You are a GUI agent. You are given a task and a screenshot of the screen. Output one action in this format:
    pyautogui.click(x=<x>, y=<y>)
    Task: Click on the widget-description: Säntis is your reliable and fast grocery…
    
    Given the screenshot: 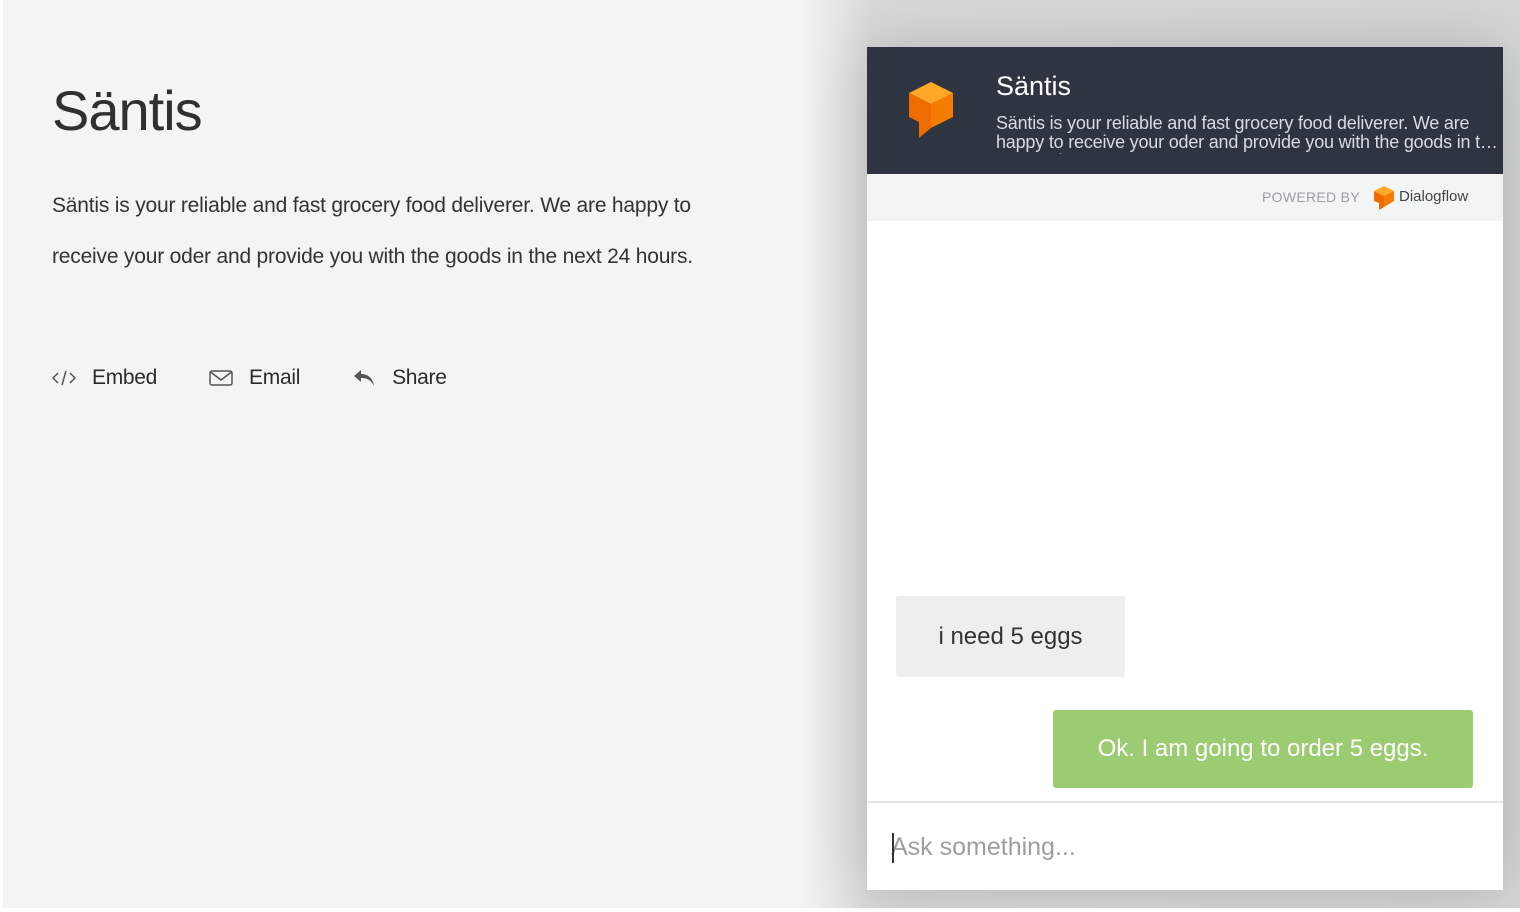 What is the action you would take?
    pyautogui.click(x=1248, y=134)
    